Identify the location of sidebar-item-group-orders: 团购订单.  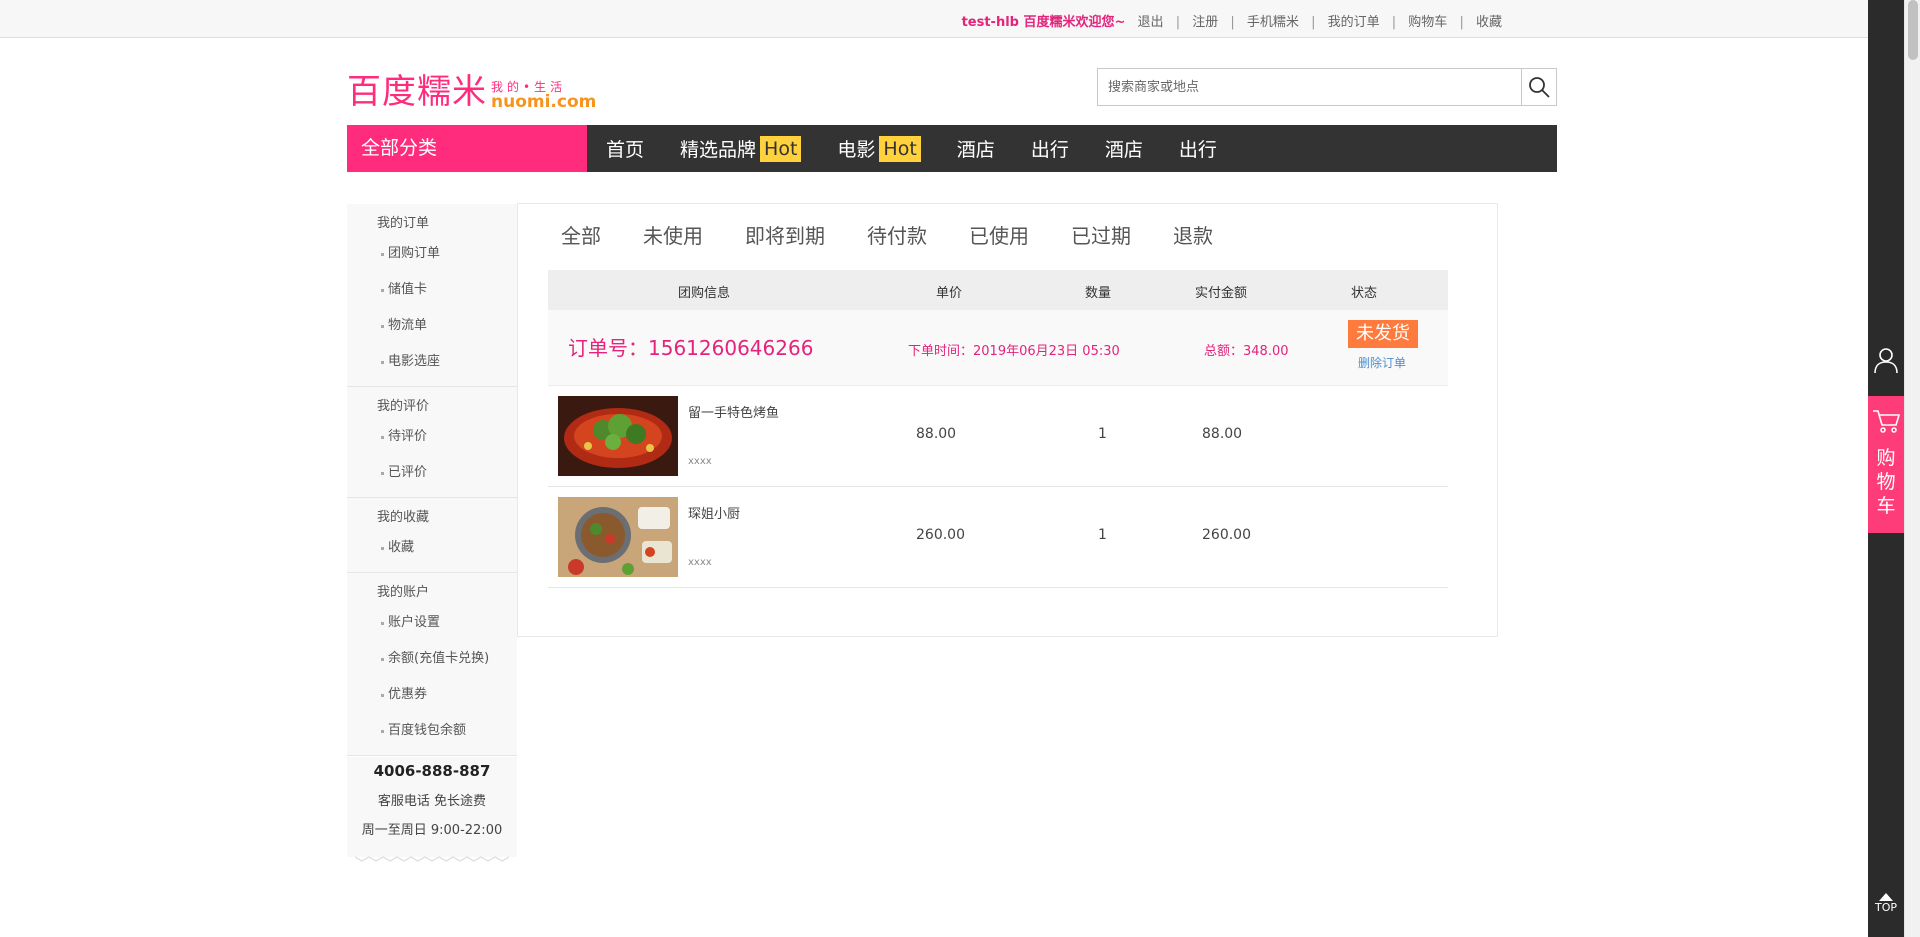
(432, 256).